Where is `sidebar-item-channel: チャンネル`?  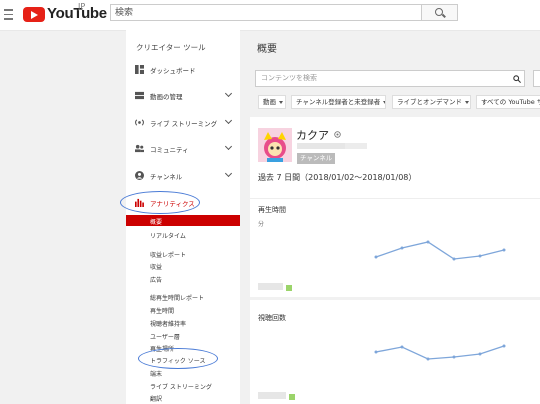
sidebar-item-channel: チャンネル is located at coordinates (183, 176).